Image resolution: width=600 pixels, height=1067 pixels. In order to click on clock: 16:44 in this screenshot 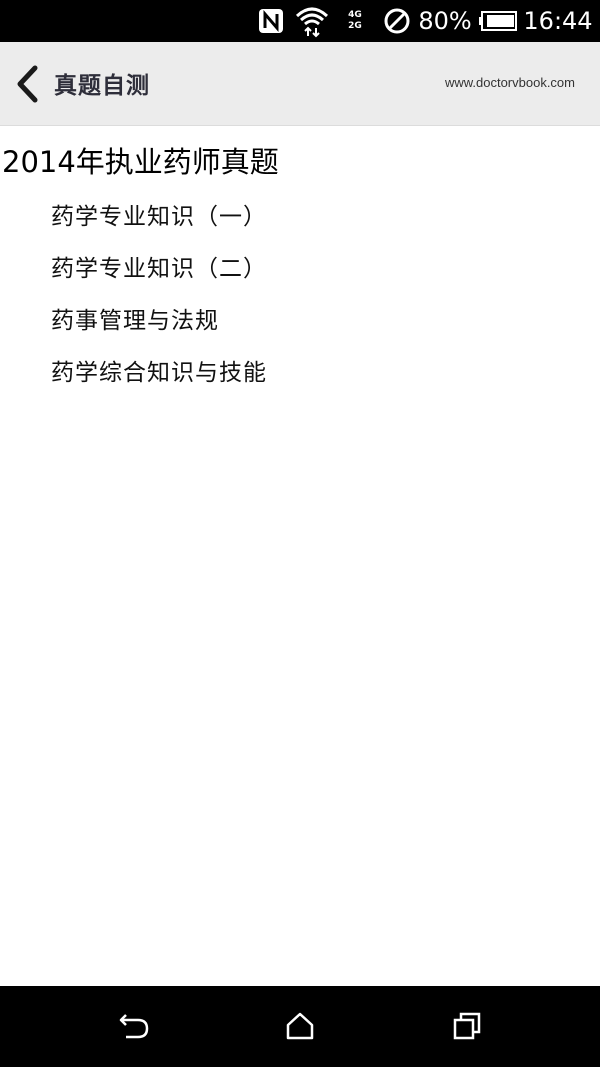, I will do `click(558, 21)`.